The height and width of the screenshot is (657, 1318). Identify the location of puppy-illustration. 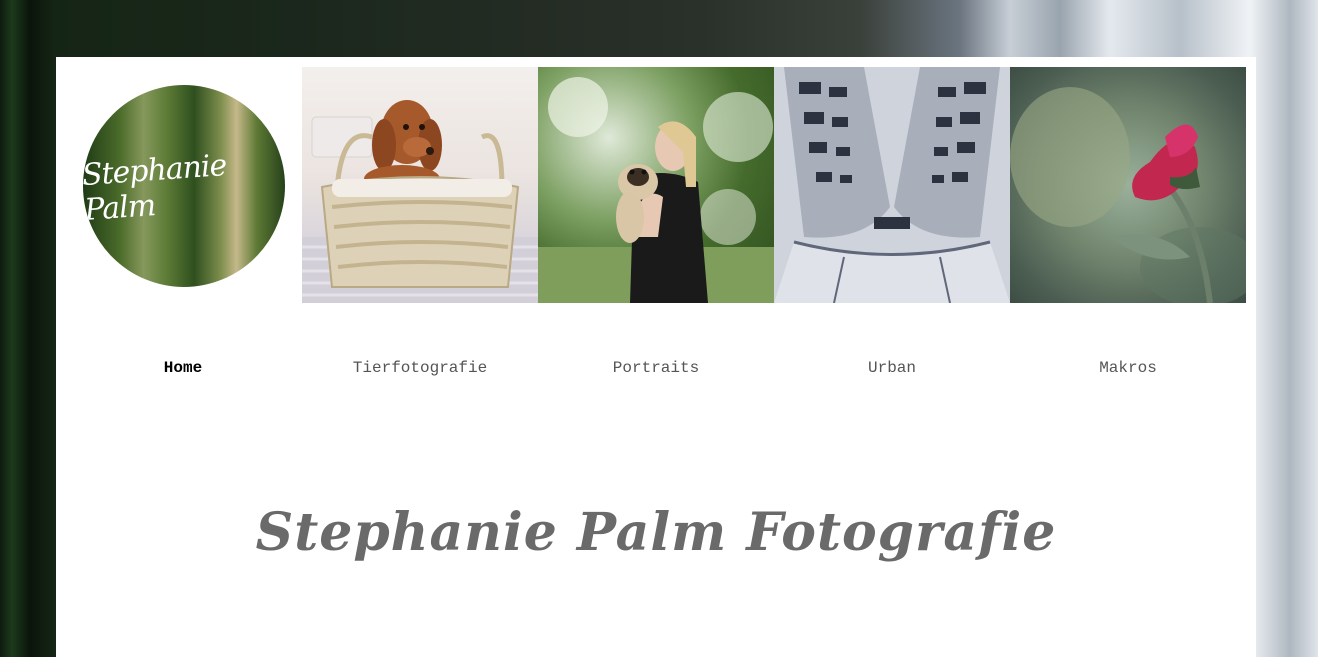
(420, 201).